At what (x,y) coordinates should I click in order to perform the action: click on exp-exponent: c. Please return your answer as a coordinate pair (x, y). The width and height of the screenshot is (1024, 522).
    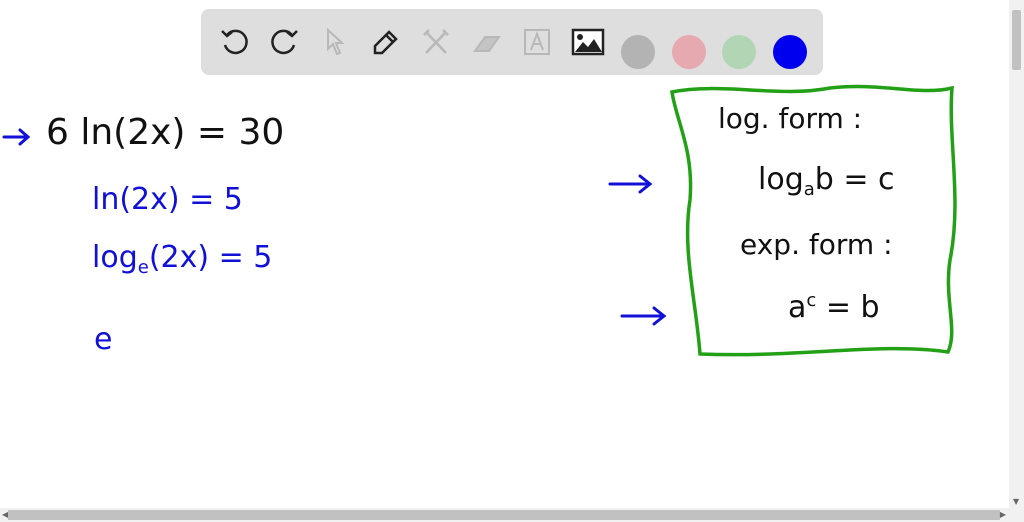
    Looking at the image, I should click on (811, 301).